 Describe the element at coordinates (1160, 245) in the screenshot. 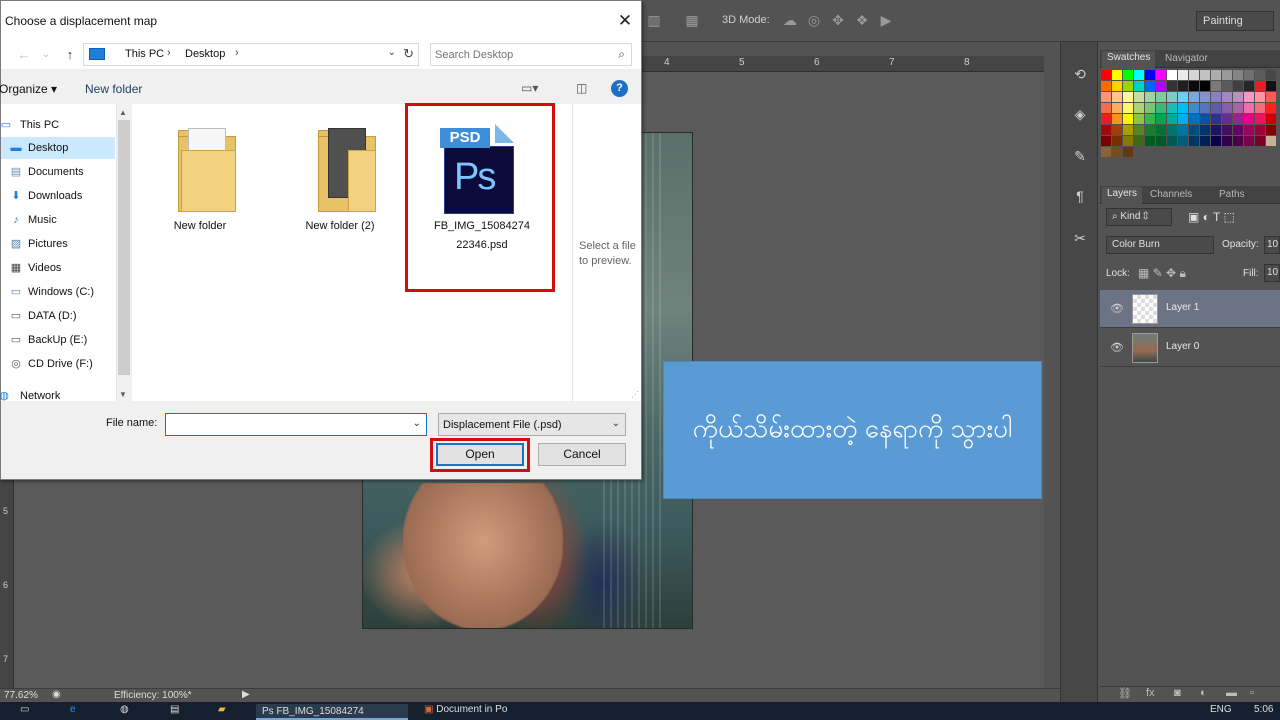

I see `blend-mode-select: Color Burn` at that location.